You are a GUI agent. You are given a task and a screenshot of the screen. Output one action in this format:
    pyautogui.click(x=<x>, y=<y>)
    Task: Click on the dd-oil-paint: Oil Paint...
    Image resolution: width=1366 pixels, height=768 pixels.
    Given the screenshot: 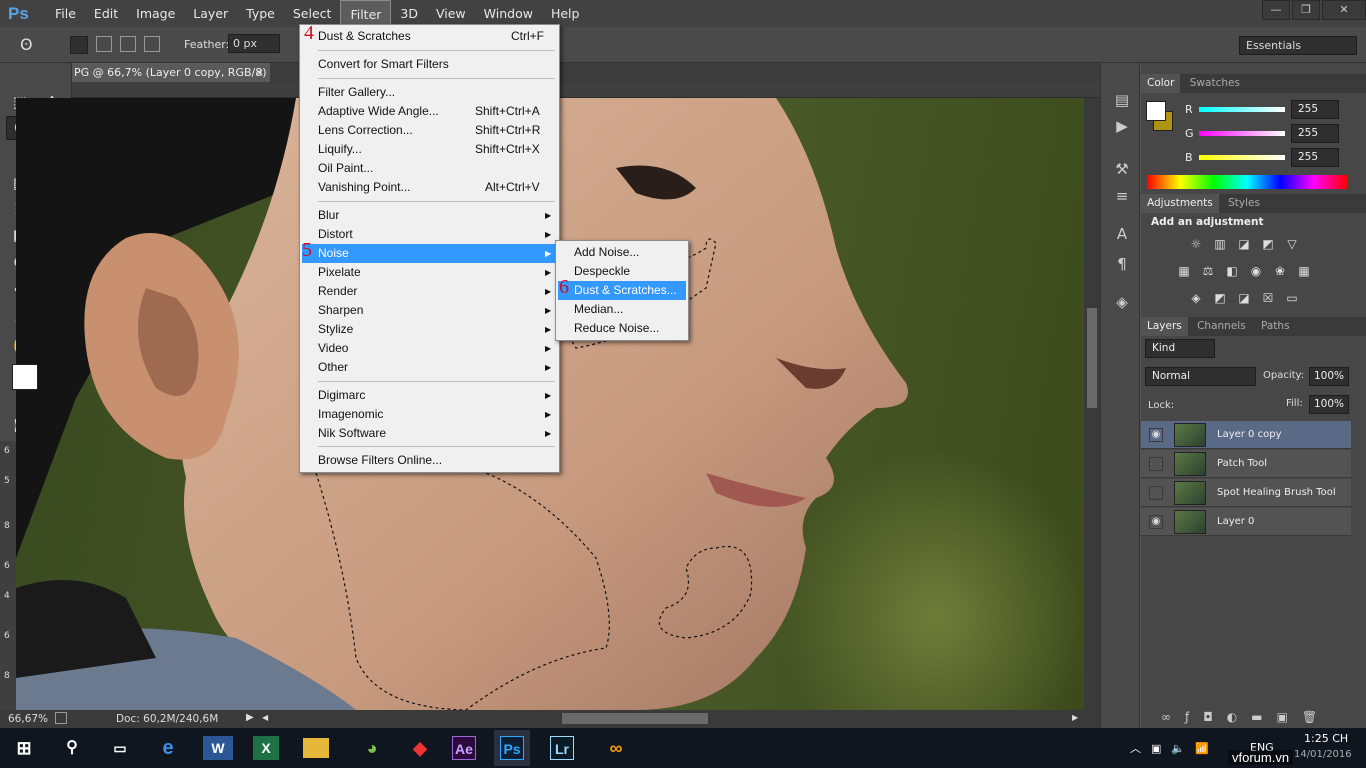 What is the action you would take?
    pyautogui.click(x=429, y=168)
    